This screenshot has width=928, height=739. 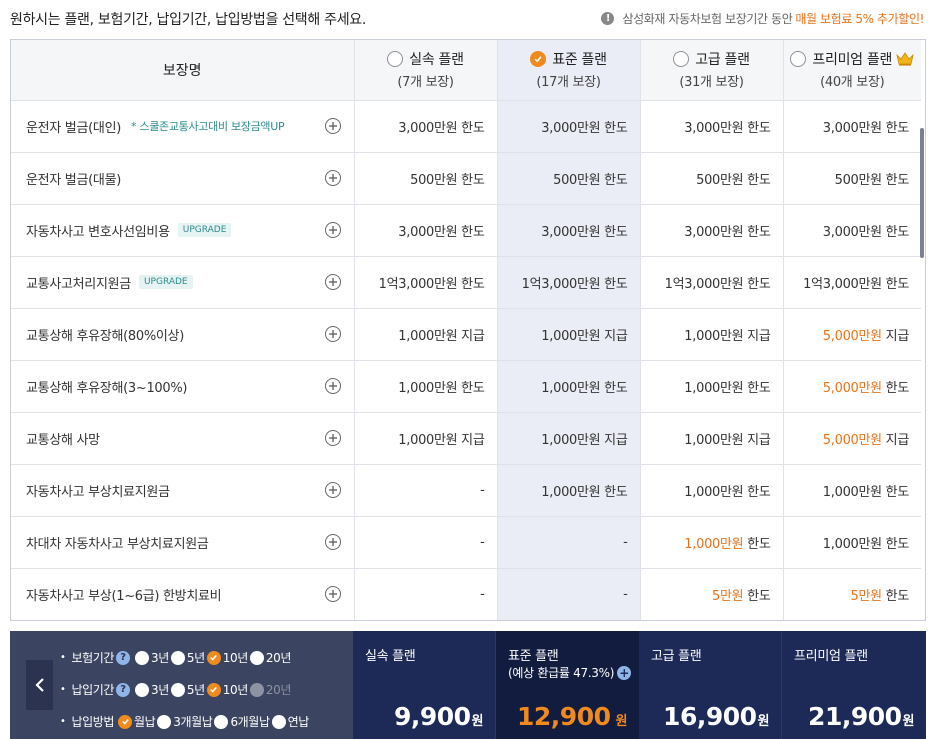 What do you see at coordinates (183, 230) in the screenshot?
I see `coverage-name-cell: 자동차사고 변호사선임비용 UPGRADE` at bounding box center [183, 230].